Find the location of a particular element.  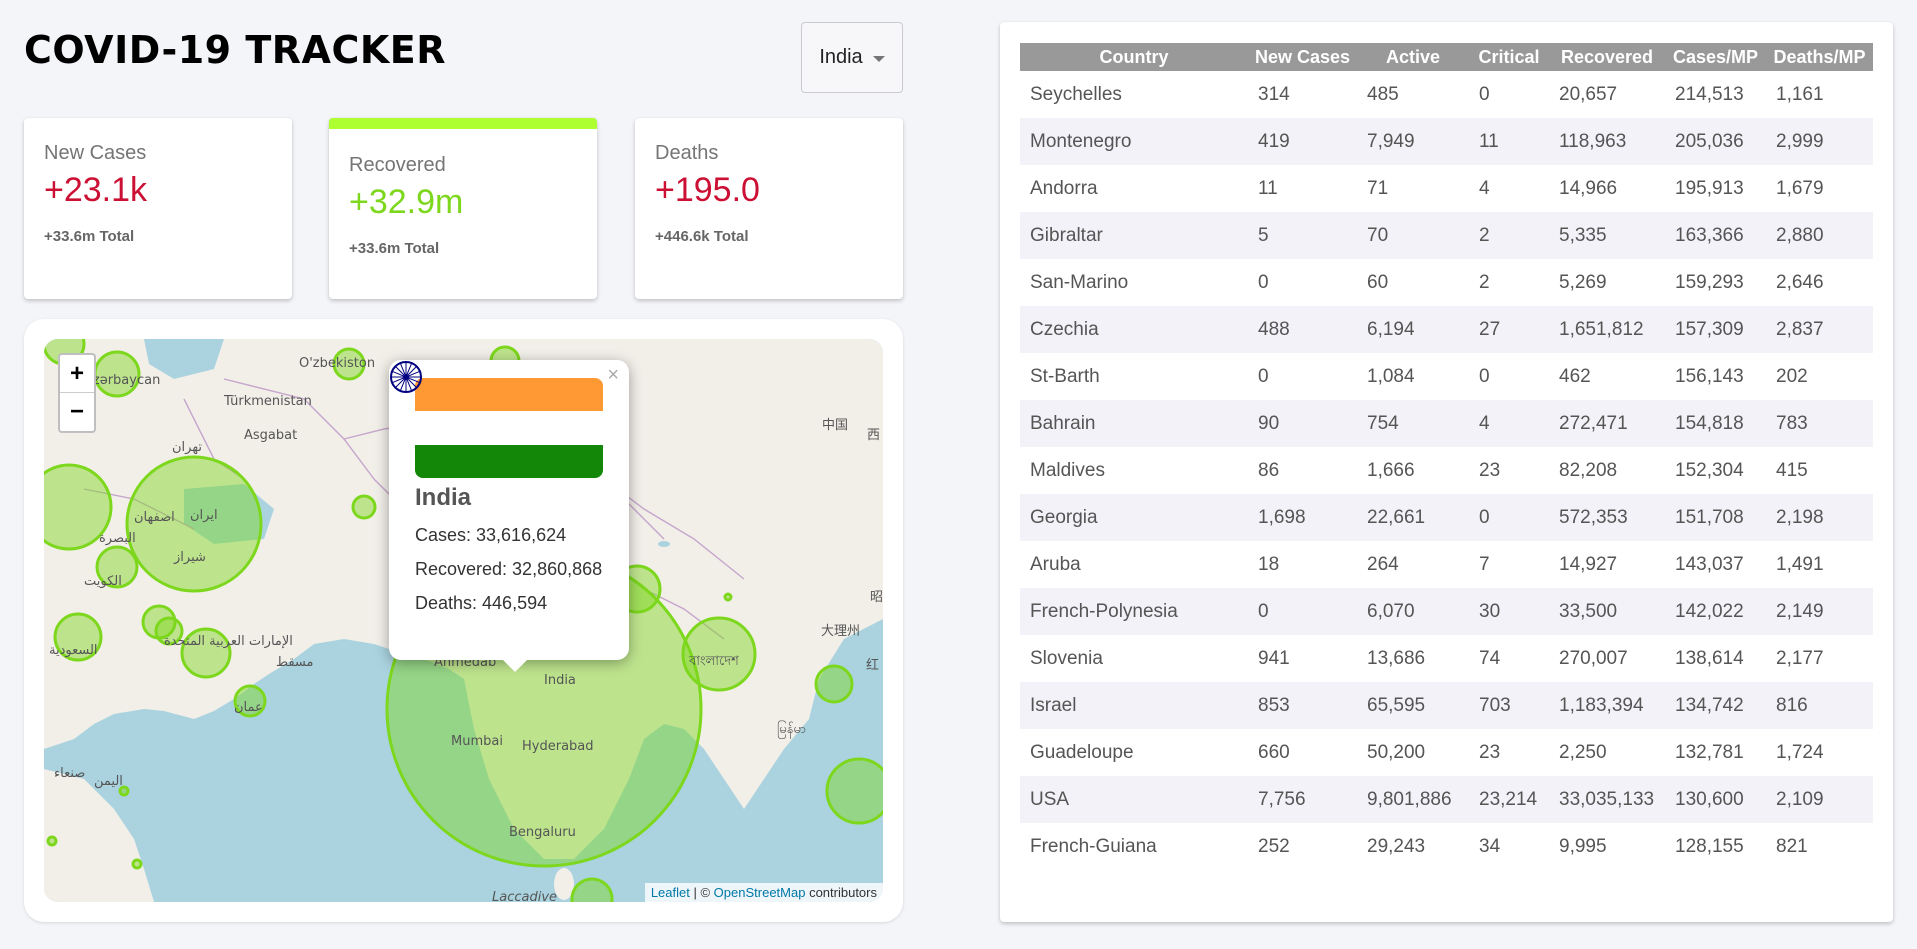

country-select: India is located at coordinates (852, 57).